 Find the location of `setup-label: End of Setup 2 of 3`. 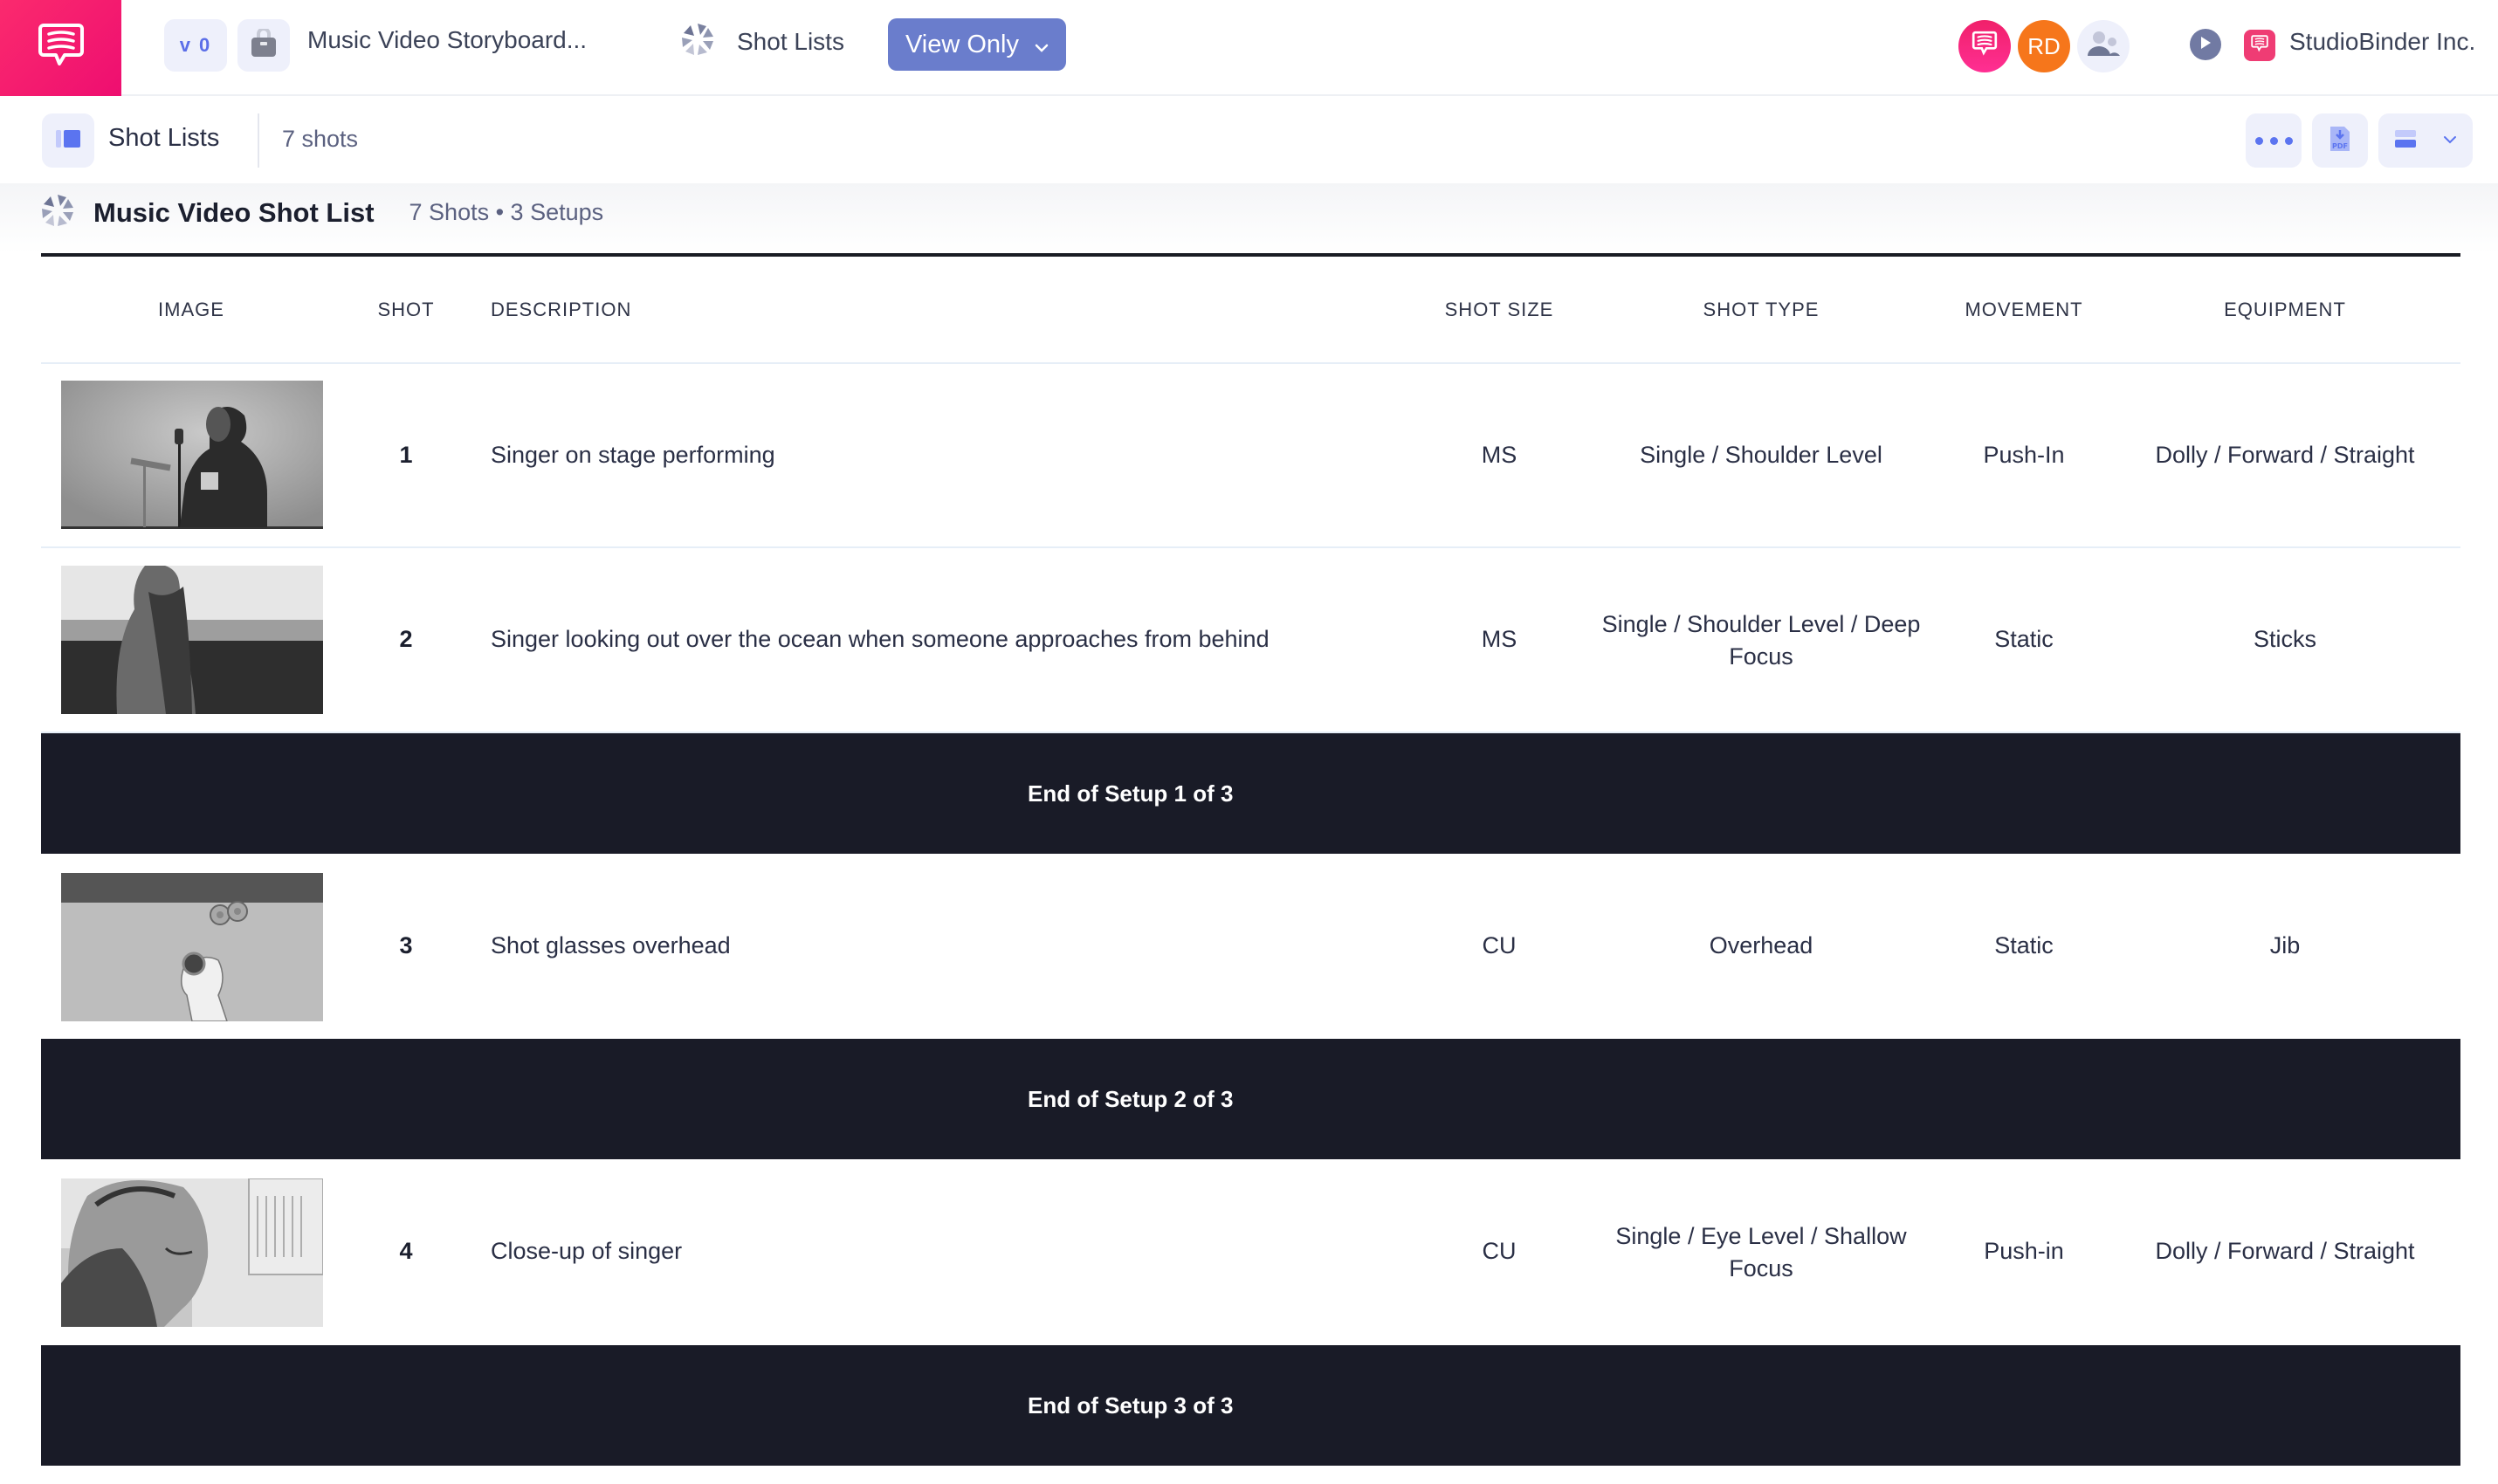

setup-label: End of Setup 2 of 3 is located at coordinates (1131, 1098).